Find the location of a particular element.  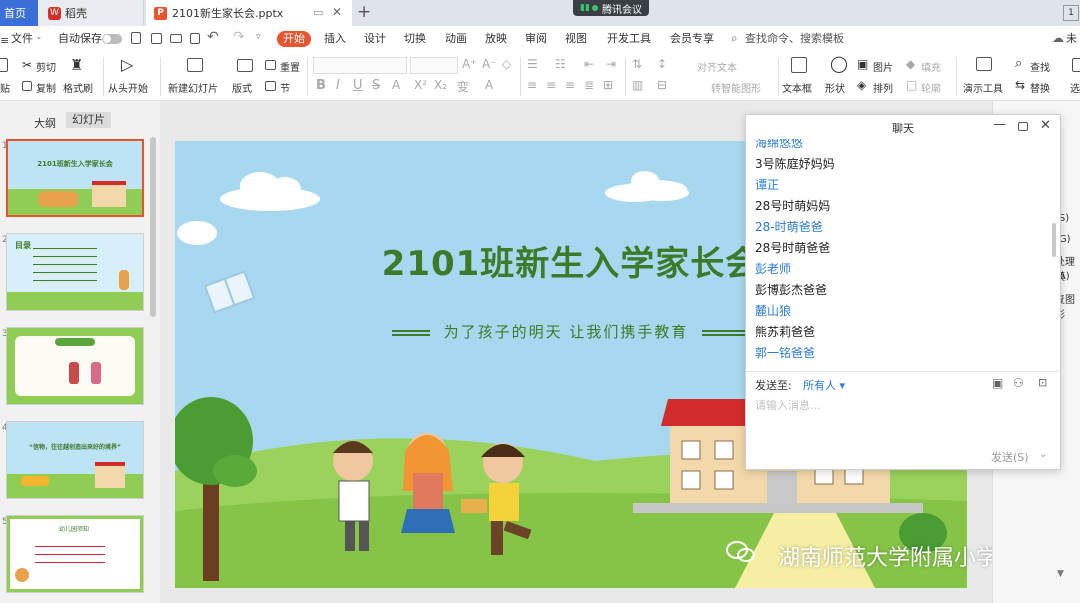

align-center-icon: ≡ is located at coordinates (551, 85).